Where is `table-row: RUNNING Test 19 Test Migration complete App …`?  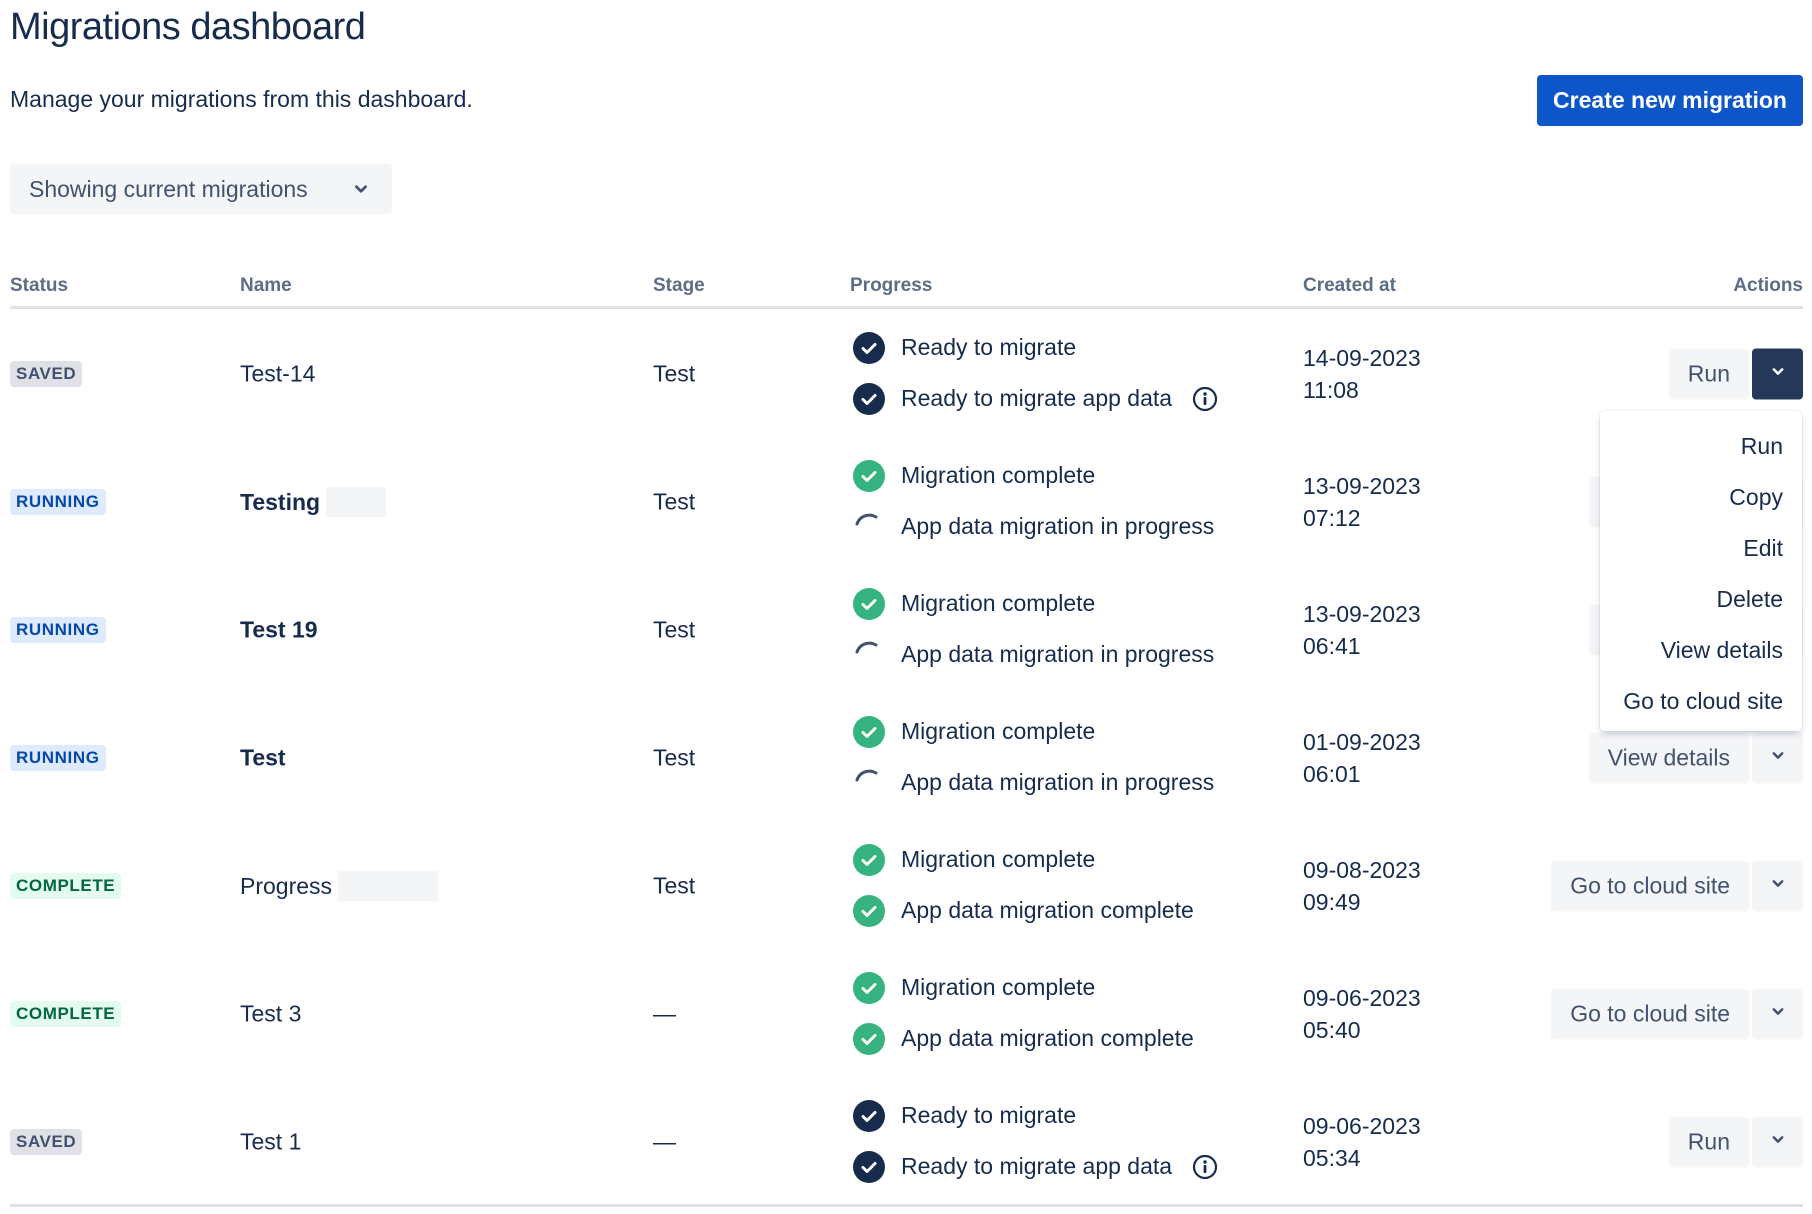 table-row: RUNNING Test 19 Test Migration complete App … is located at coordinates (906, 630).